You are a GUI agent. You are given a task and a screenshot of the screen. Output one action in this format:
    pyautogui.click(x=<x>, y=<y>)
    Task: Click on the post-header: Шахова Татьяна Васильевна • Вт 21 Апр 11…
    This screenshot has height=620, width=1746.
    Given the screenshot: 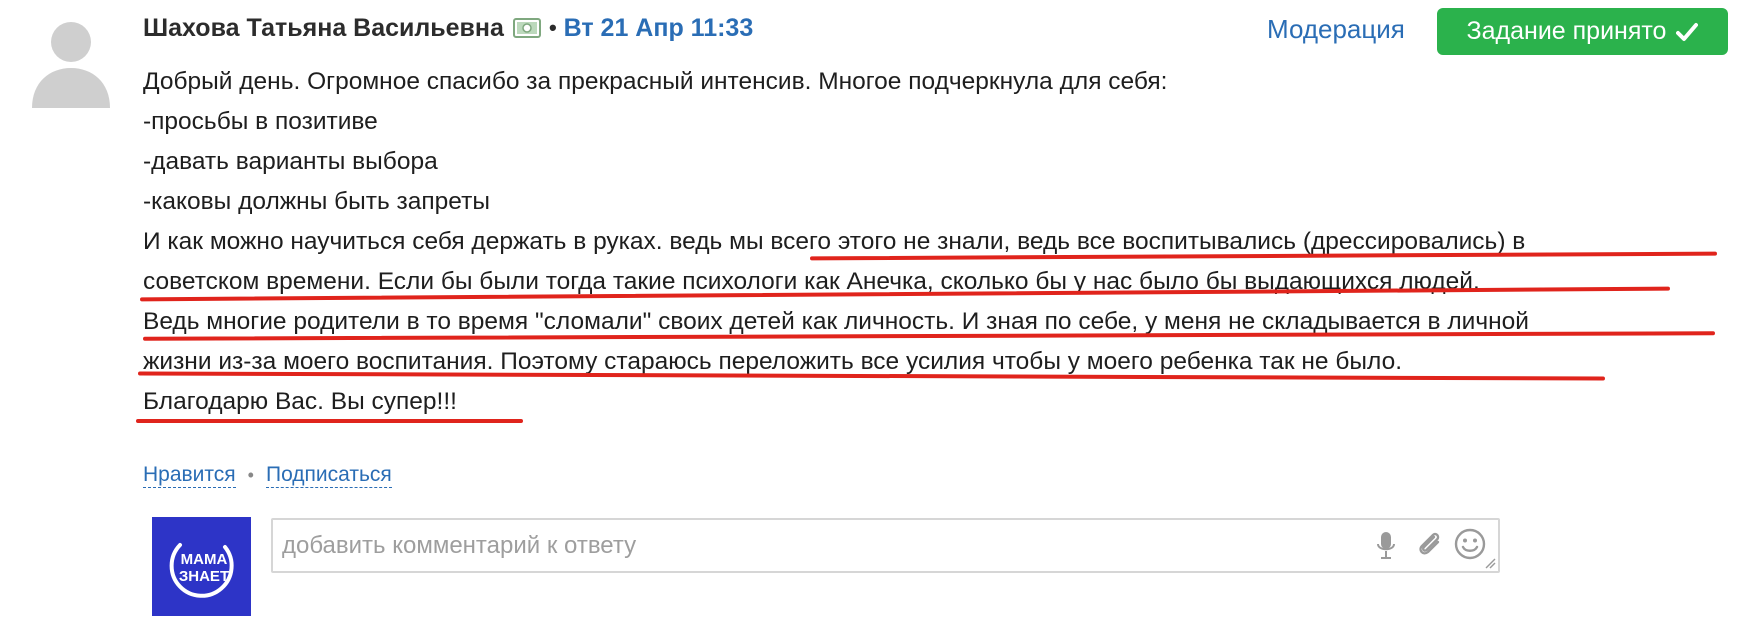 What is the action you would take?
    pyautogui.click(x=448, y=28)
    